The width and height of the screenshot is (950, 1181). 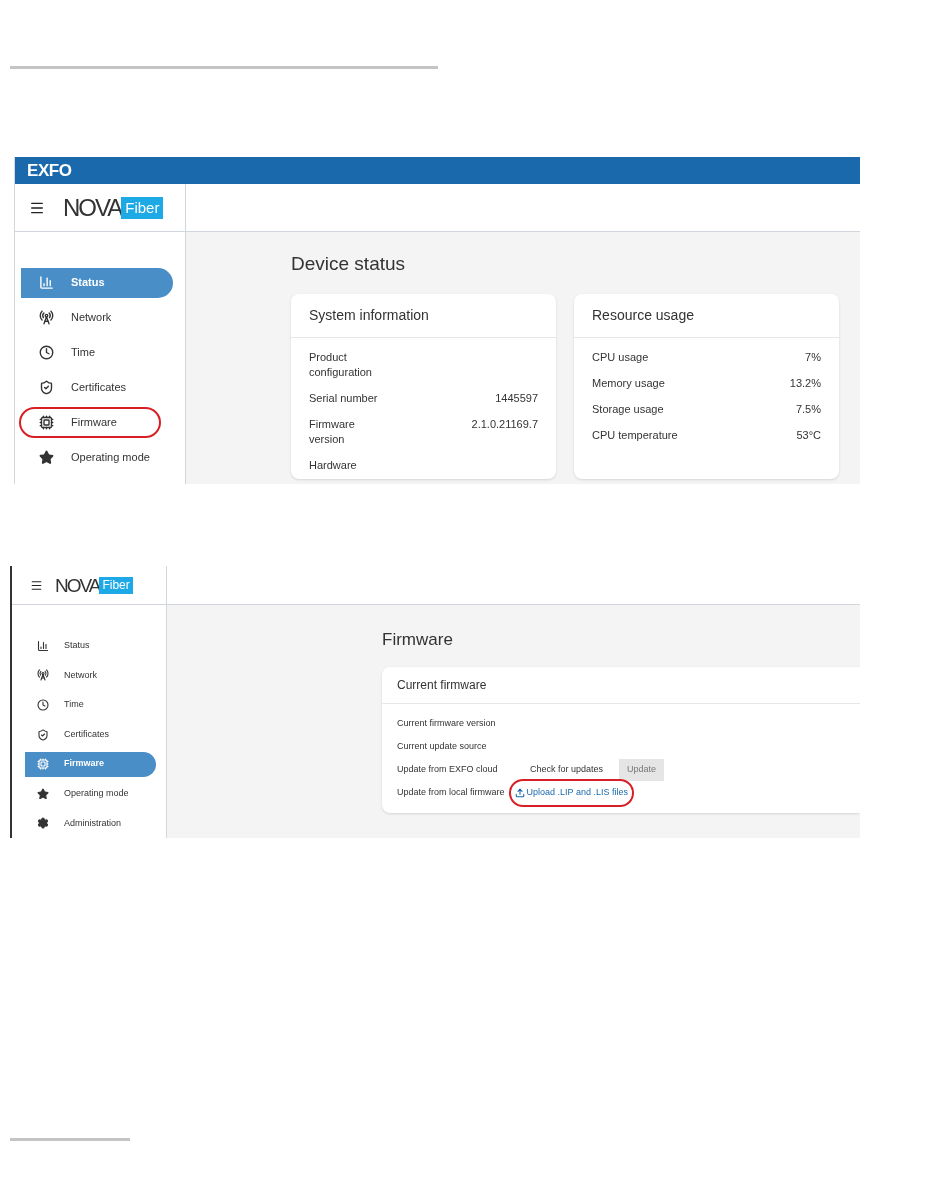 What do you see at coordinates (446, 724) in the screenshot?
I see `row-label: Current firmware version` at bounding box center [446, 724].